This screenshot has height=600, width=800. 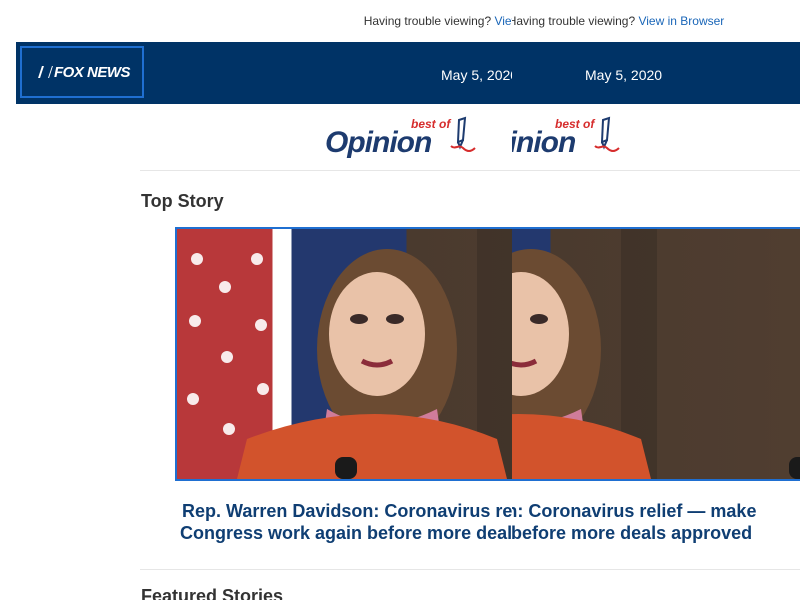 What do you see at coordinates (182, 201) in the screenshot?
I see `top-story-heading: Top Story` at bounding box center [182, 201].